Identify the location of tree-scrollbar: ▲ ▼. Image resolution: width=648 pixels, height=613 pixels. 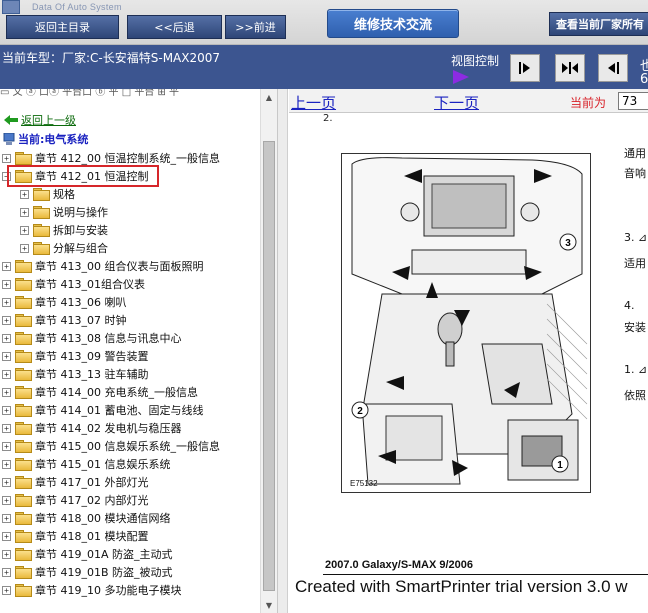
(268, 351).